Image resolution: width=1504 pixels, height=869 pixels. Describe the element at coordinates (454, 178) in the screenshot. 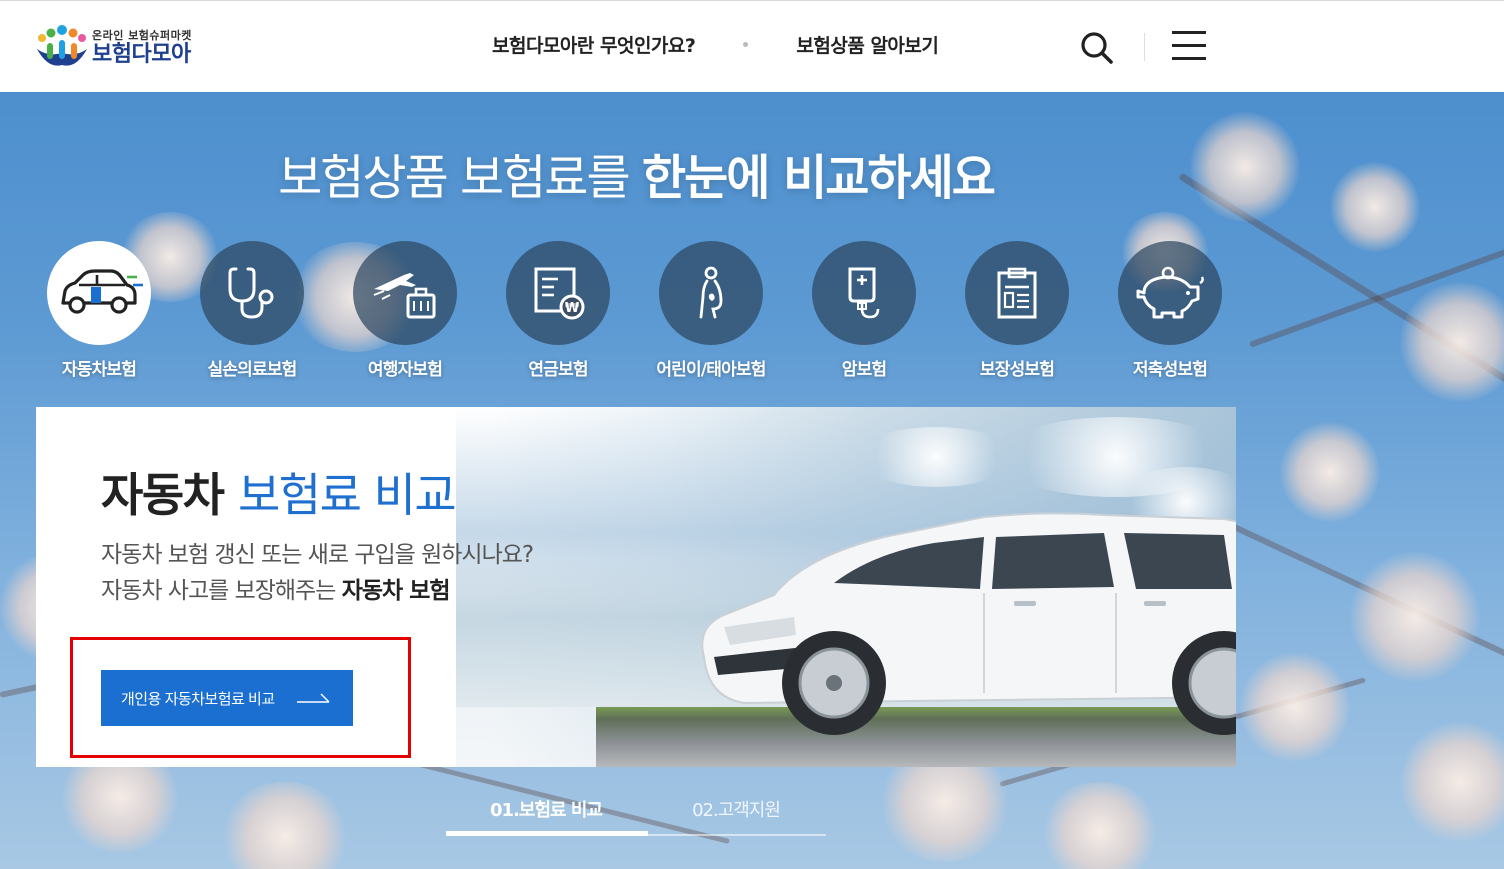

I see `hero-title-light: 보험상품 보험료를` at that location.